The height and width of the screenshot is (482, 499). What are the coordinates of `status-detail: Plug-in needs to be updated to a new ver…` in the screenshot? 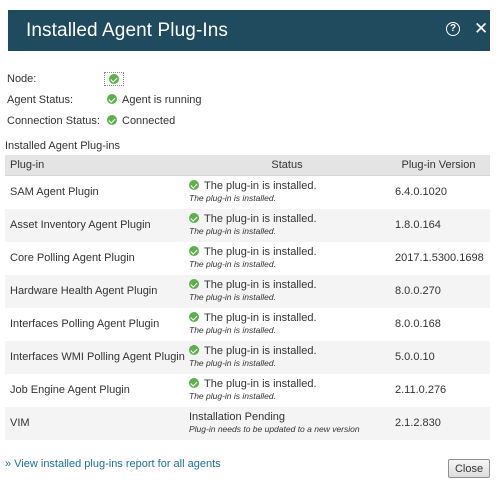 It's located at (274, 429).